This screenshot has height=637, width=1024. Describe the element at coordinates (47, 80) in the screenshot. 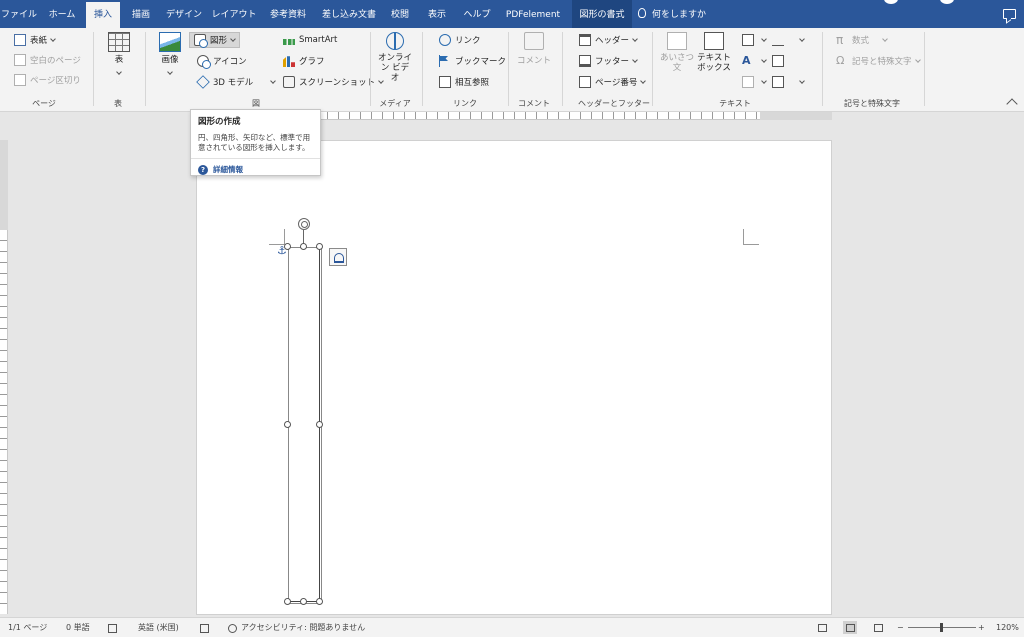

I see `page-break-button: ページ区切り` at that location.